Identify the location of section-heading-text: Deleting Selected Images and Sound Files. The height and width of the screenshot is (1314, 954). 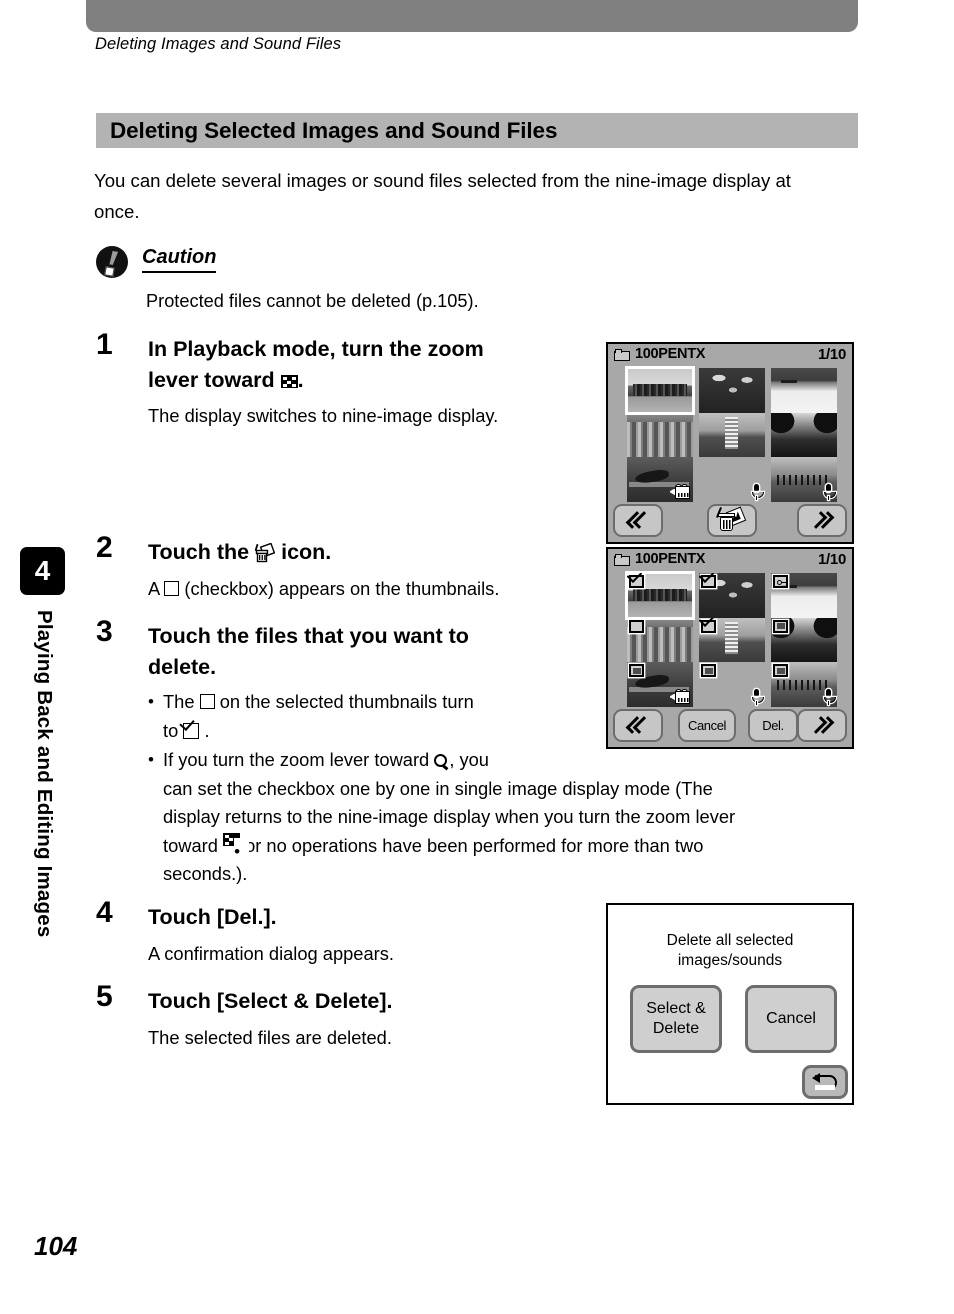
(334, 130).